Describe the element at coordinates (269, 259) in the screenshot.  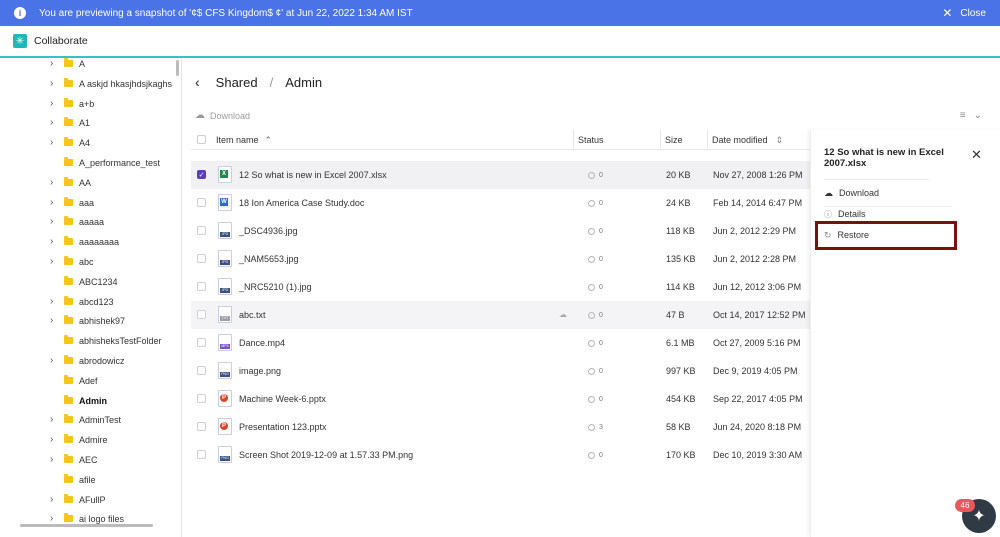
I see `file-name: _NAM5653.jpg` at that location.